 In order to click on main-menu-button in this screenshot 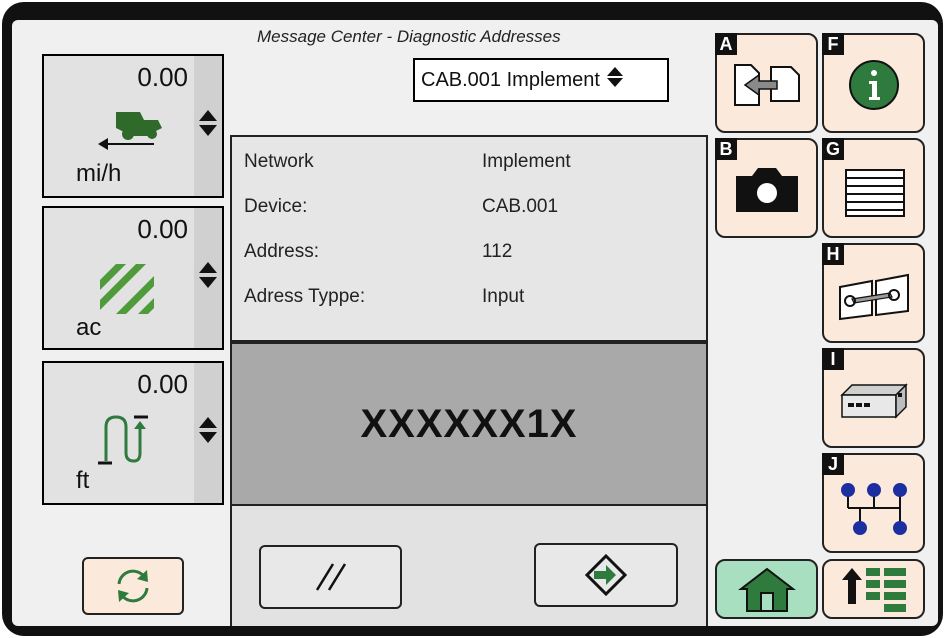, I will do `click(873, 589)`.